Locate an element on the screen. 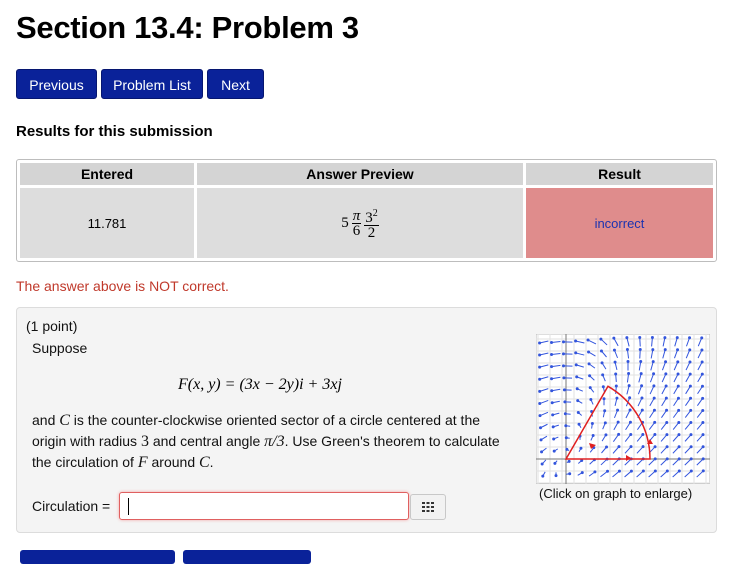 This screenshot has width=740, height=564. check-answers-button is located at coordinates (97, 557).